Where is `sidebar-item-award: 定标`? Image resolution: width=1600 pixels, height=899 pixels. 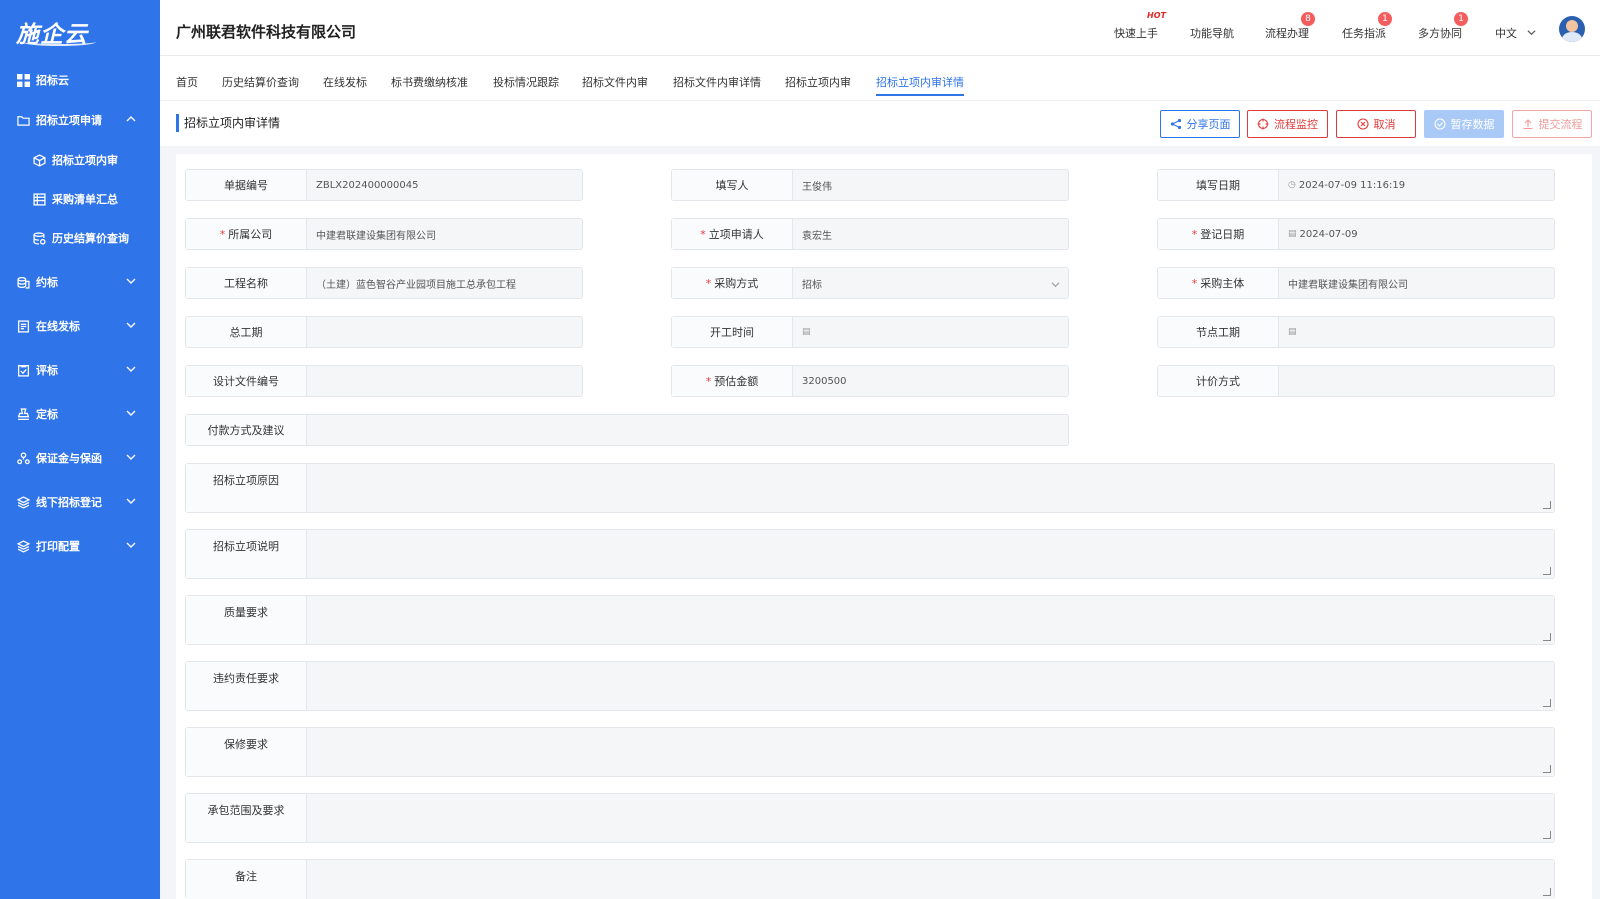 sidebar-item-award: 定标 is located at coordinates (80, 414).